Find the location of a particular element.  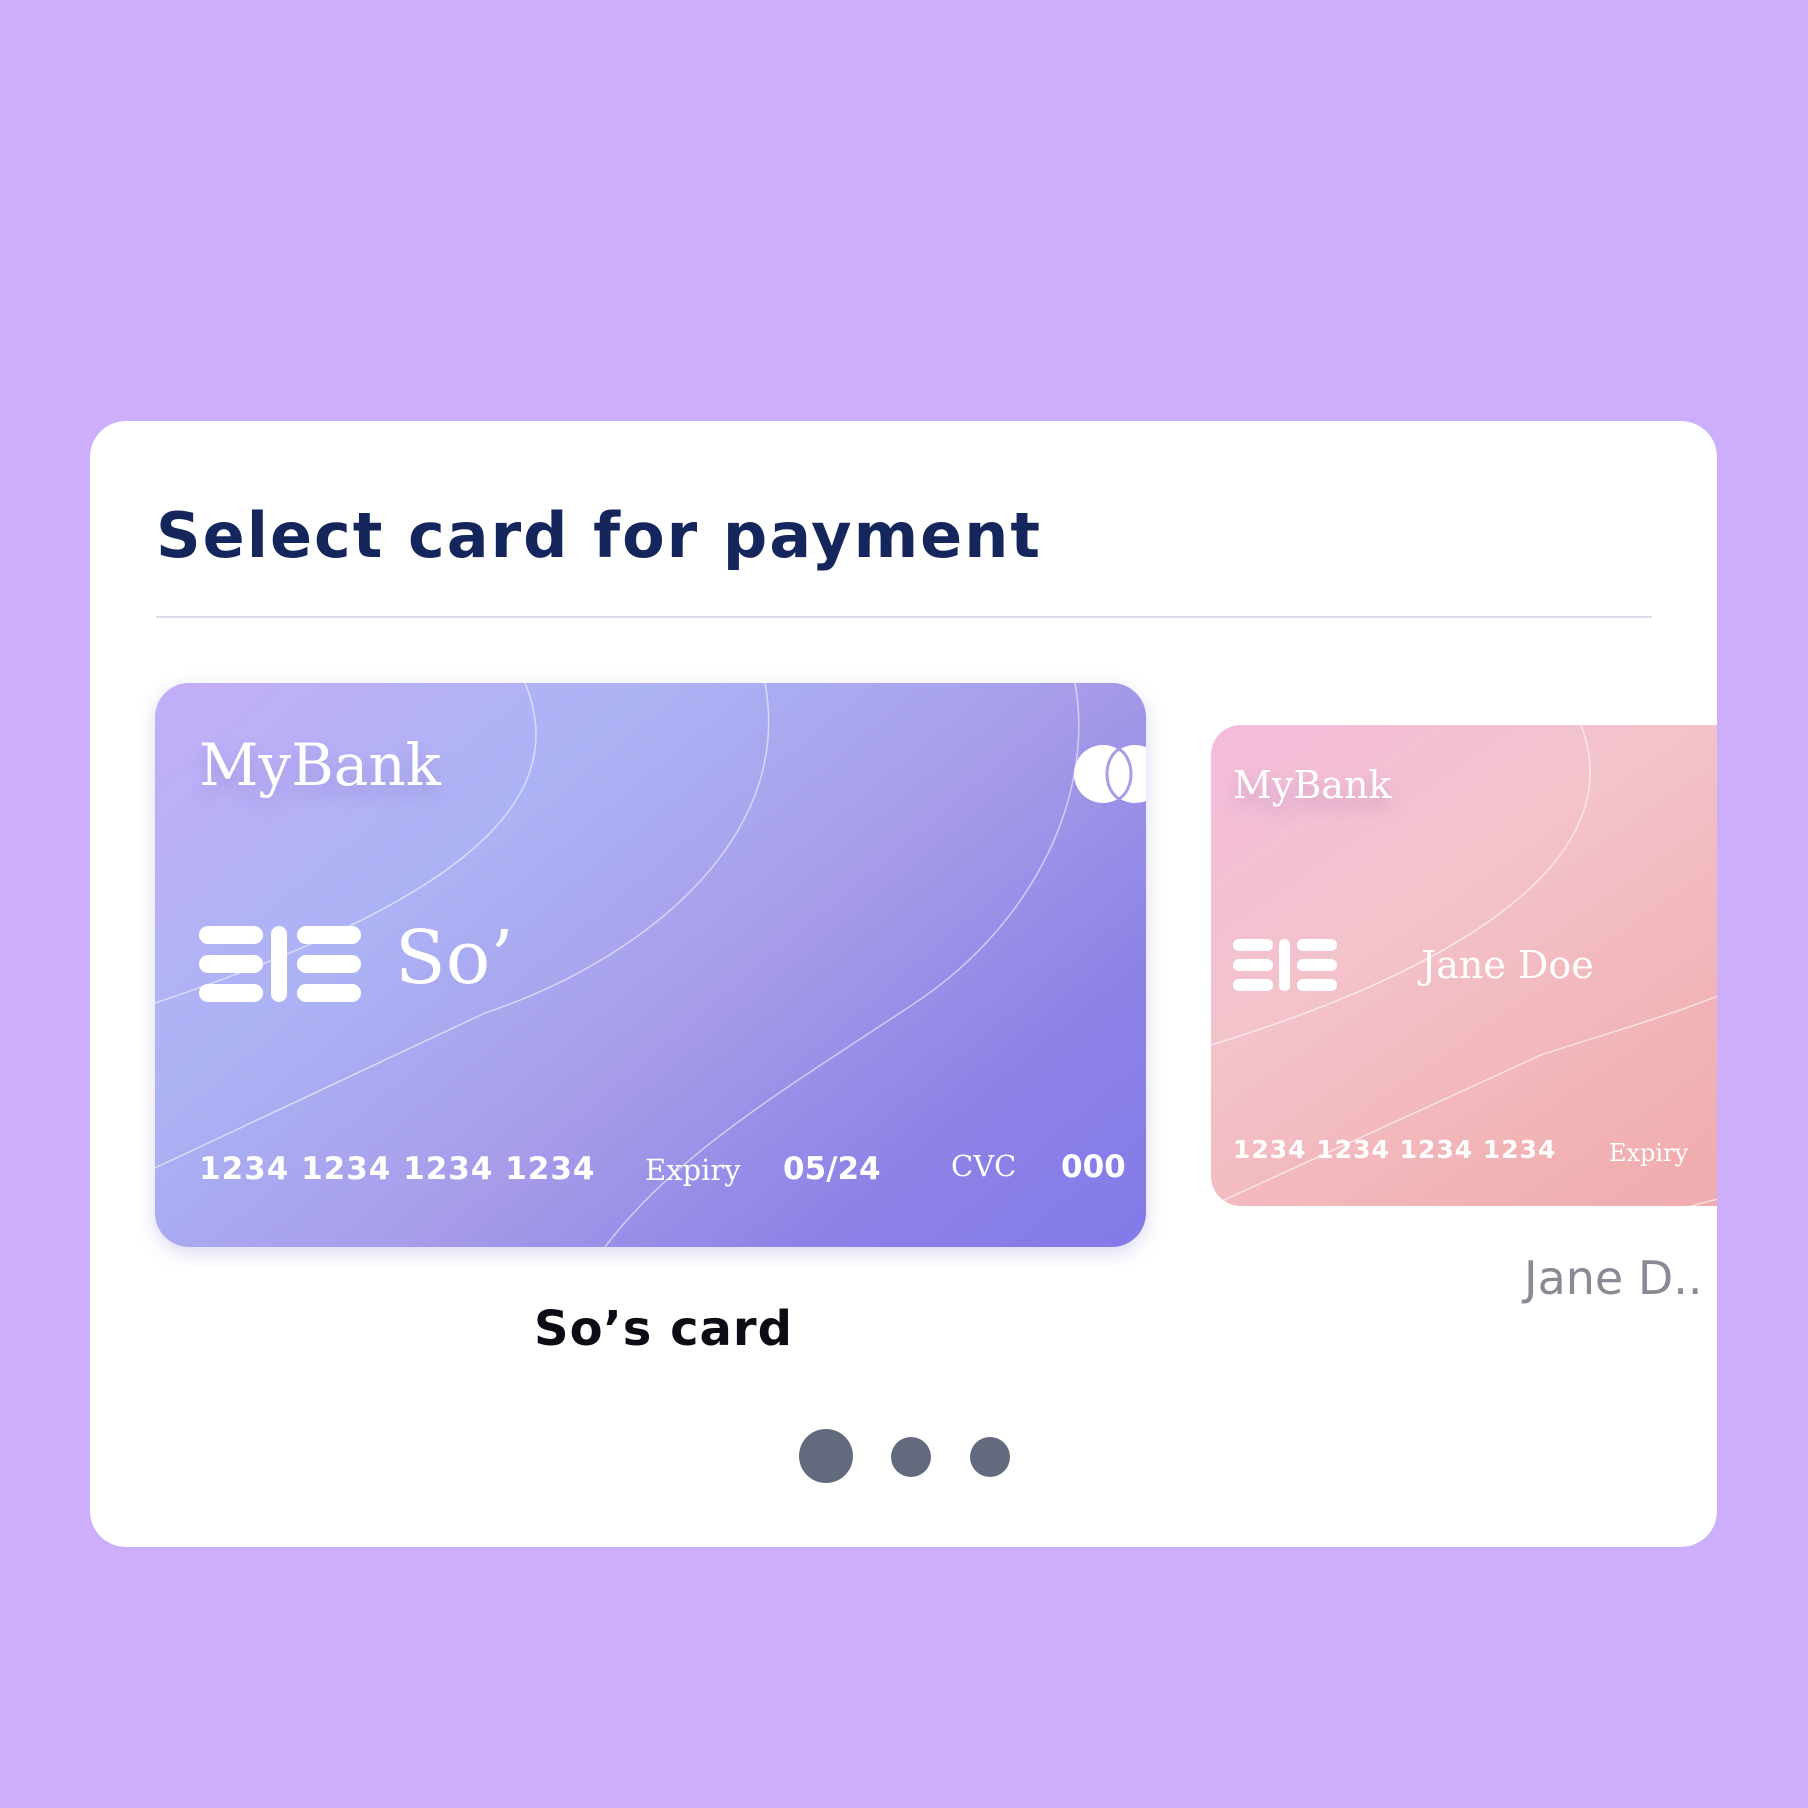

card-holder-name: So’ is located at coordinates (454, 958).